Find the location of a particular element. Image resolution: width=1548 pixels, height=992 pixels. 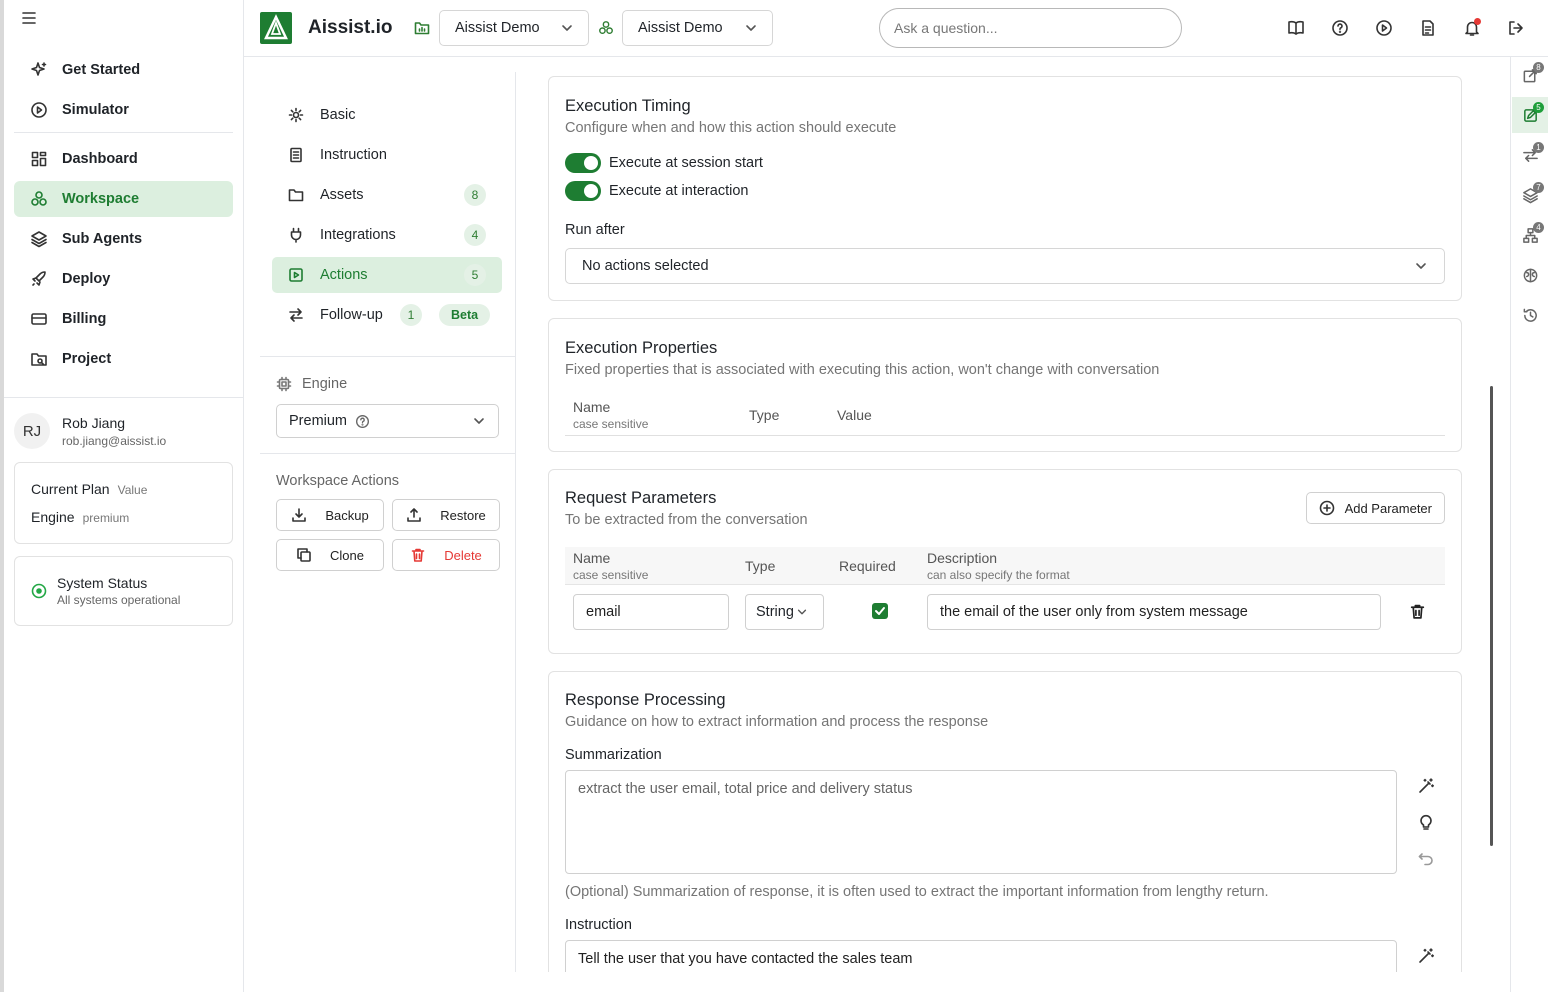

assets-count: 8 is located at coordinates (475, 195).